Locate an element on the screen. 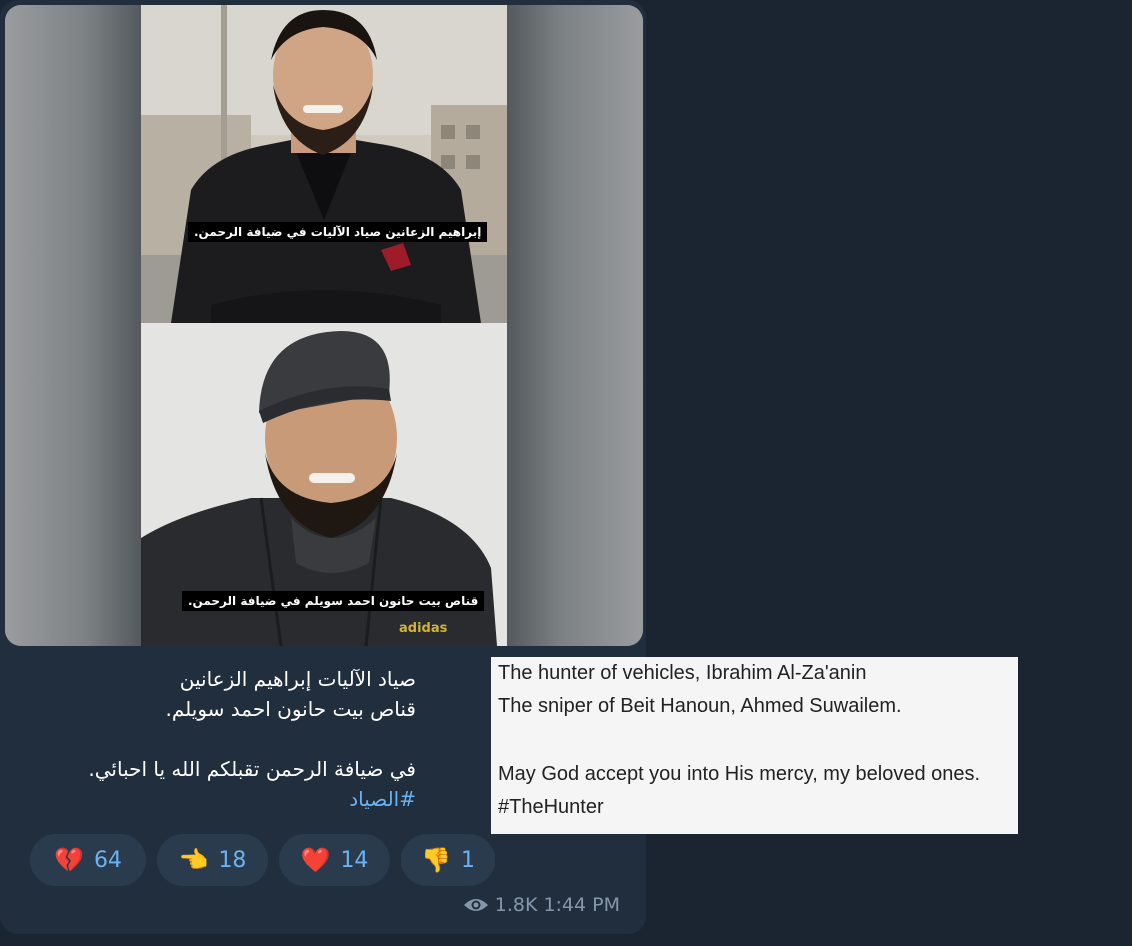  message-time: 1:44 PM is located at coordinates (581, 905).